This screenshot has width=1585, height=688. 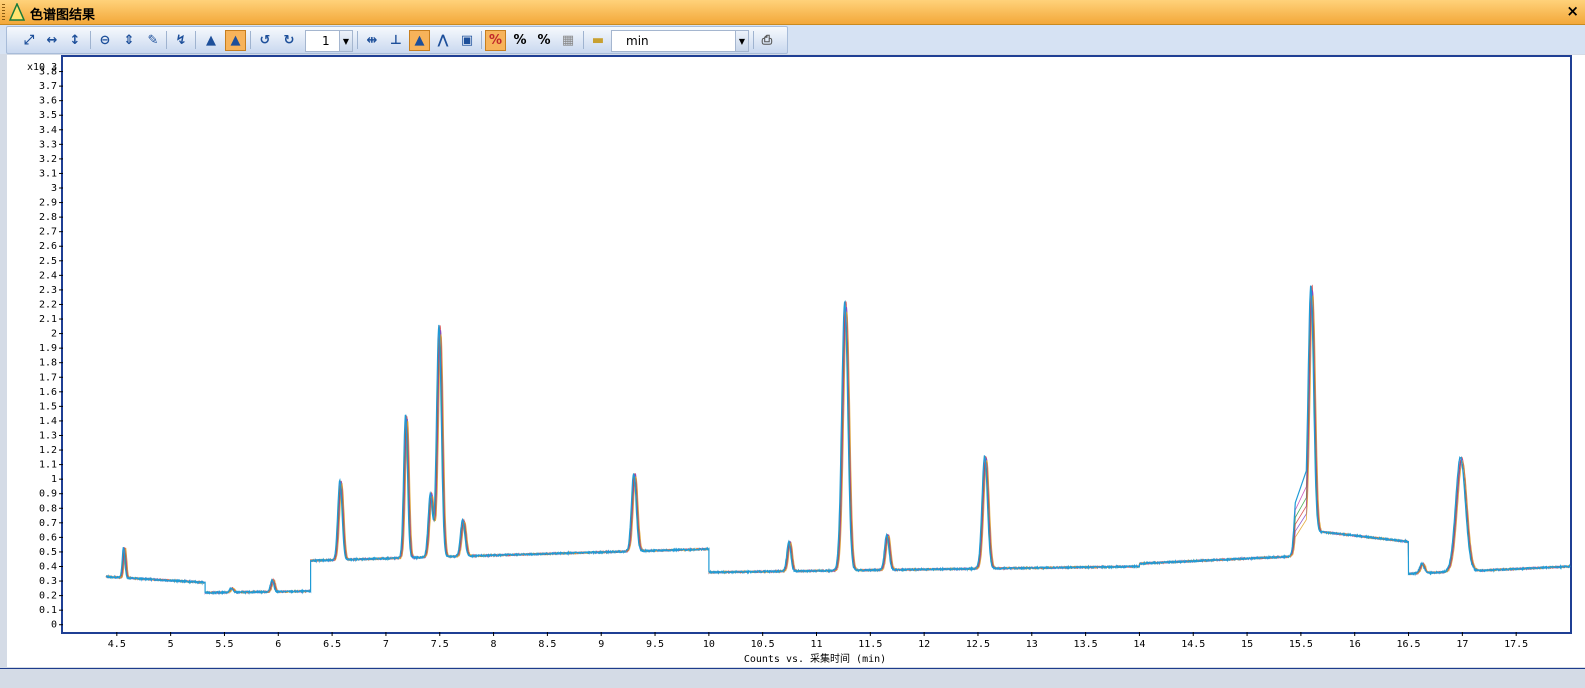 I want to click on zoom-out-button: ⊖, so click(x=105, y=40).